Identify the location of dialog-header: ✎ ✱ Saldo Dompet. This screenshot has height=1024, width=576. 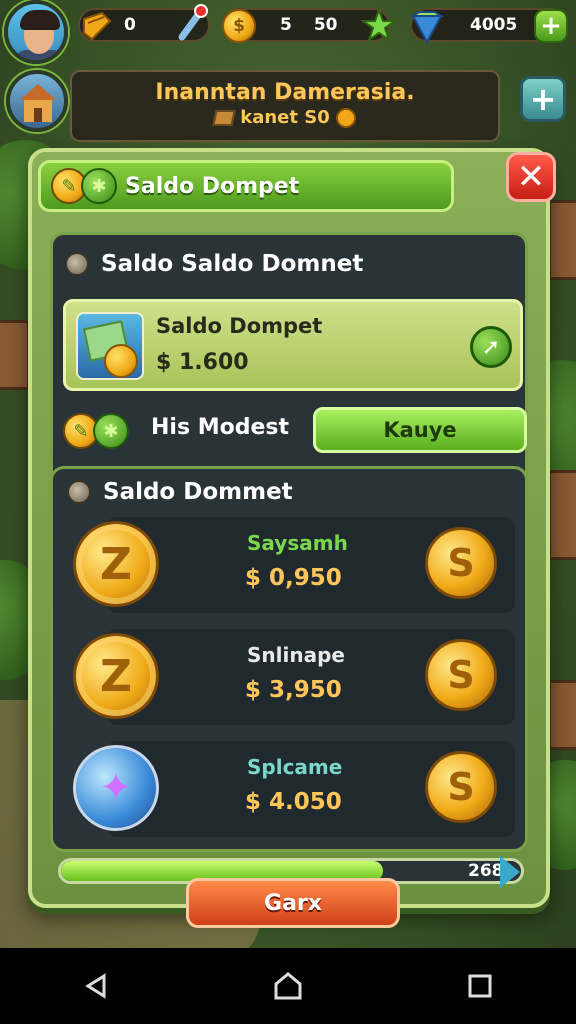
(246, 186).